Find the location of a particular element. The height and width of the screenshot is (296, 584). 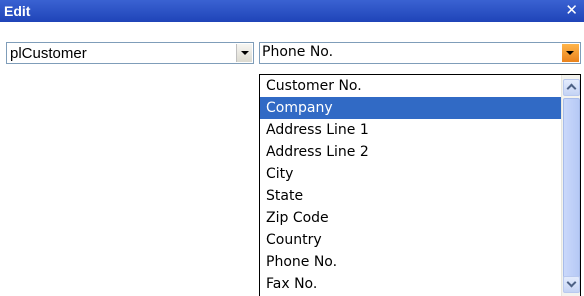

dropdown-option: Fax No. is located at coordinates (410, 284).